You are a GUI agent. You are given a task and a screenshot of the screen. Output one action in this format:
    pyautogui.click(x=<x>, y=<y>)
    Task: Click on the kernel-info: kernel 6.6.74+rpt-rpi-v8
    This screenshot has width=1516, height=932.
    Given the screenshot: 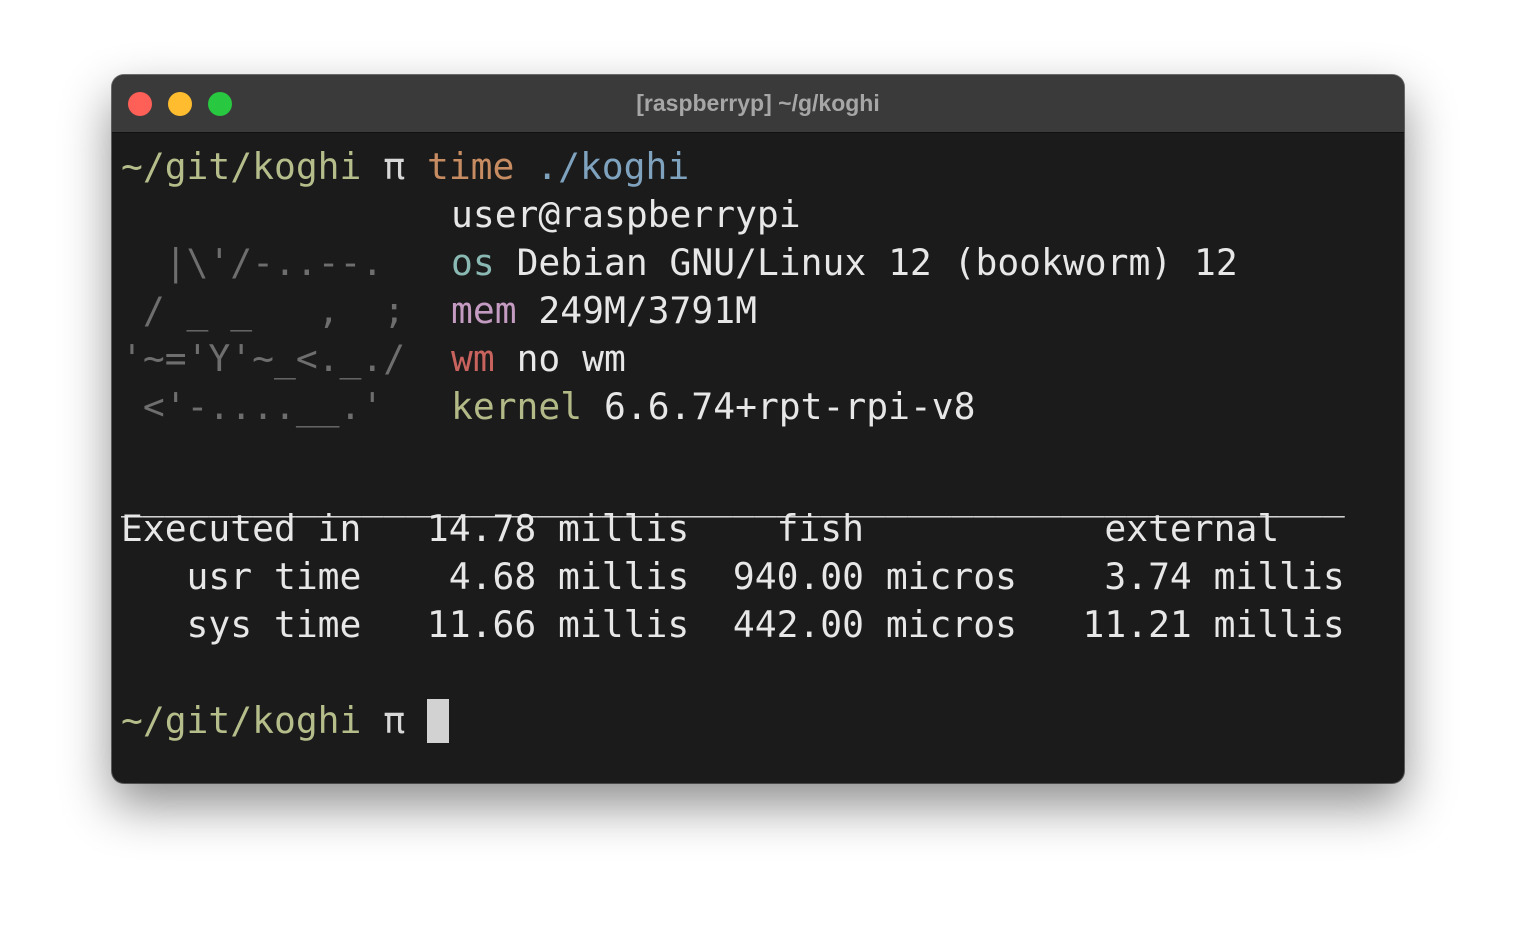 What is the action you would take?
    pyautogui.click(x=713, y=407)
    